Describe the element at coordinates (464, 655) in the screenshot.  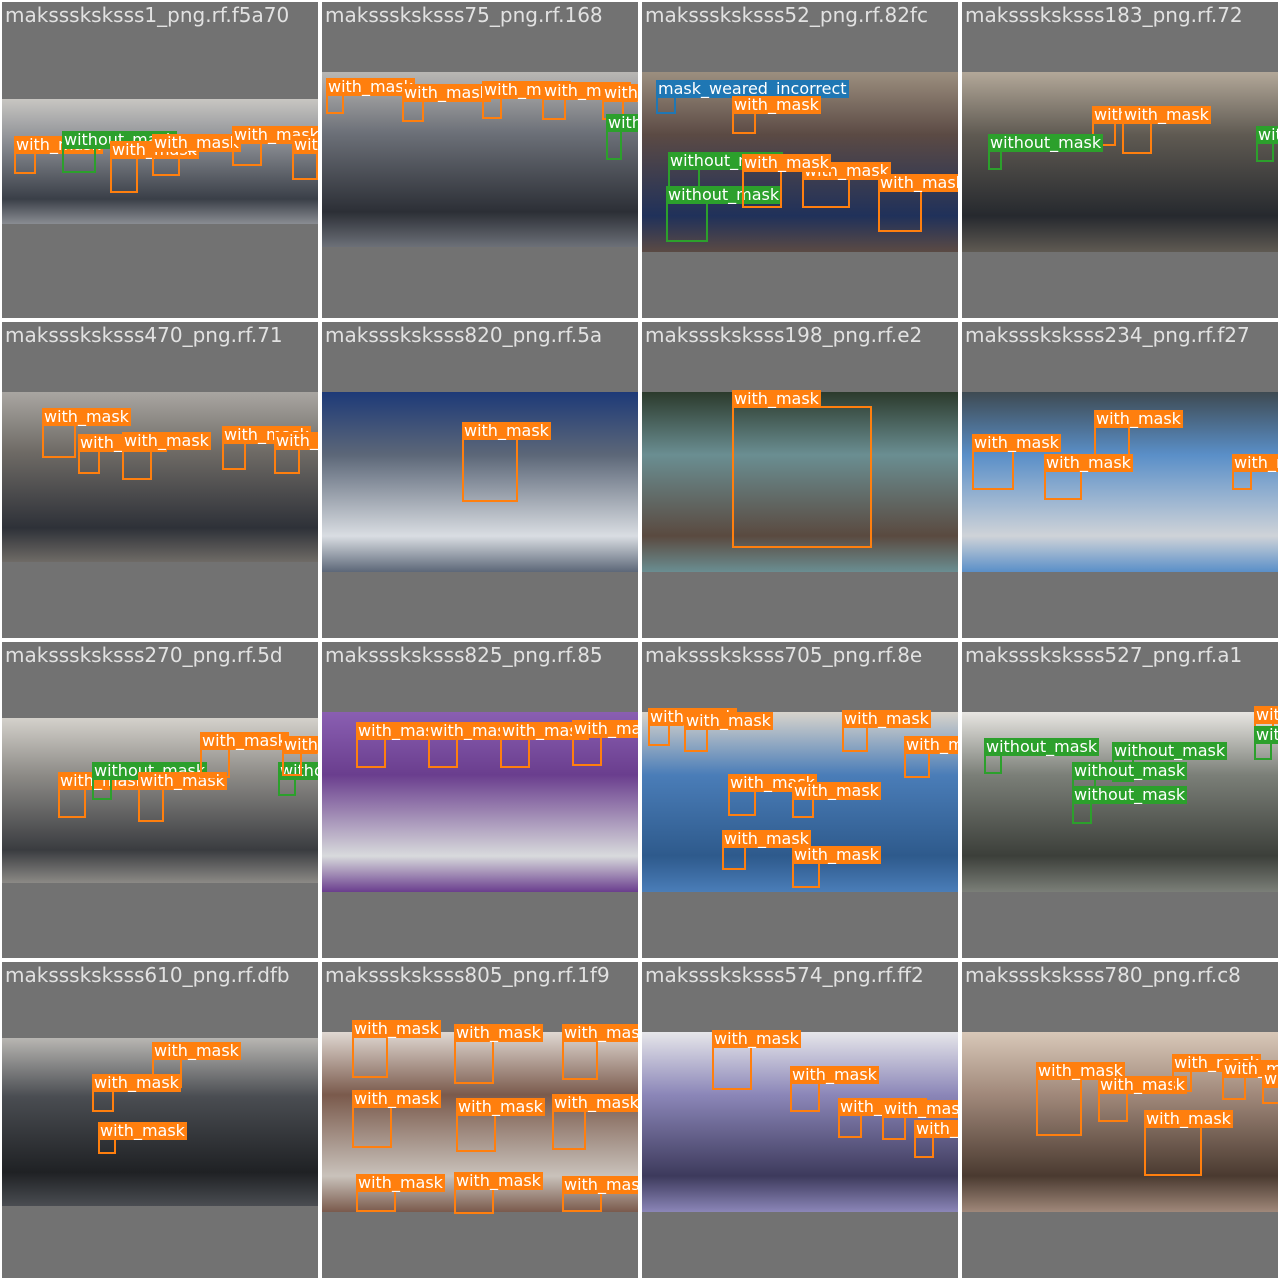
I see `tile-title: maksssksksss825_png.rf.85` at that location.